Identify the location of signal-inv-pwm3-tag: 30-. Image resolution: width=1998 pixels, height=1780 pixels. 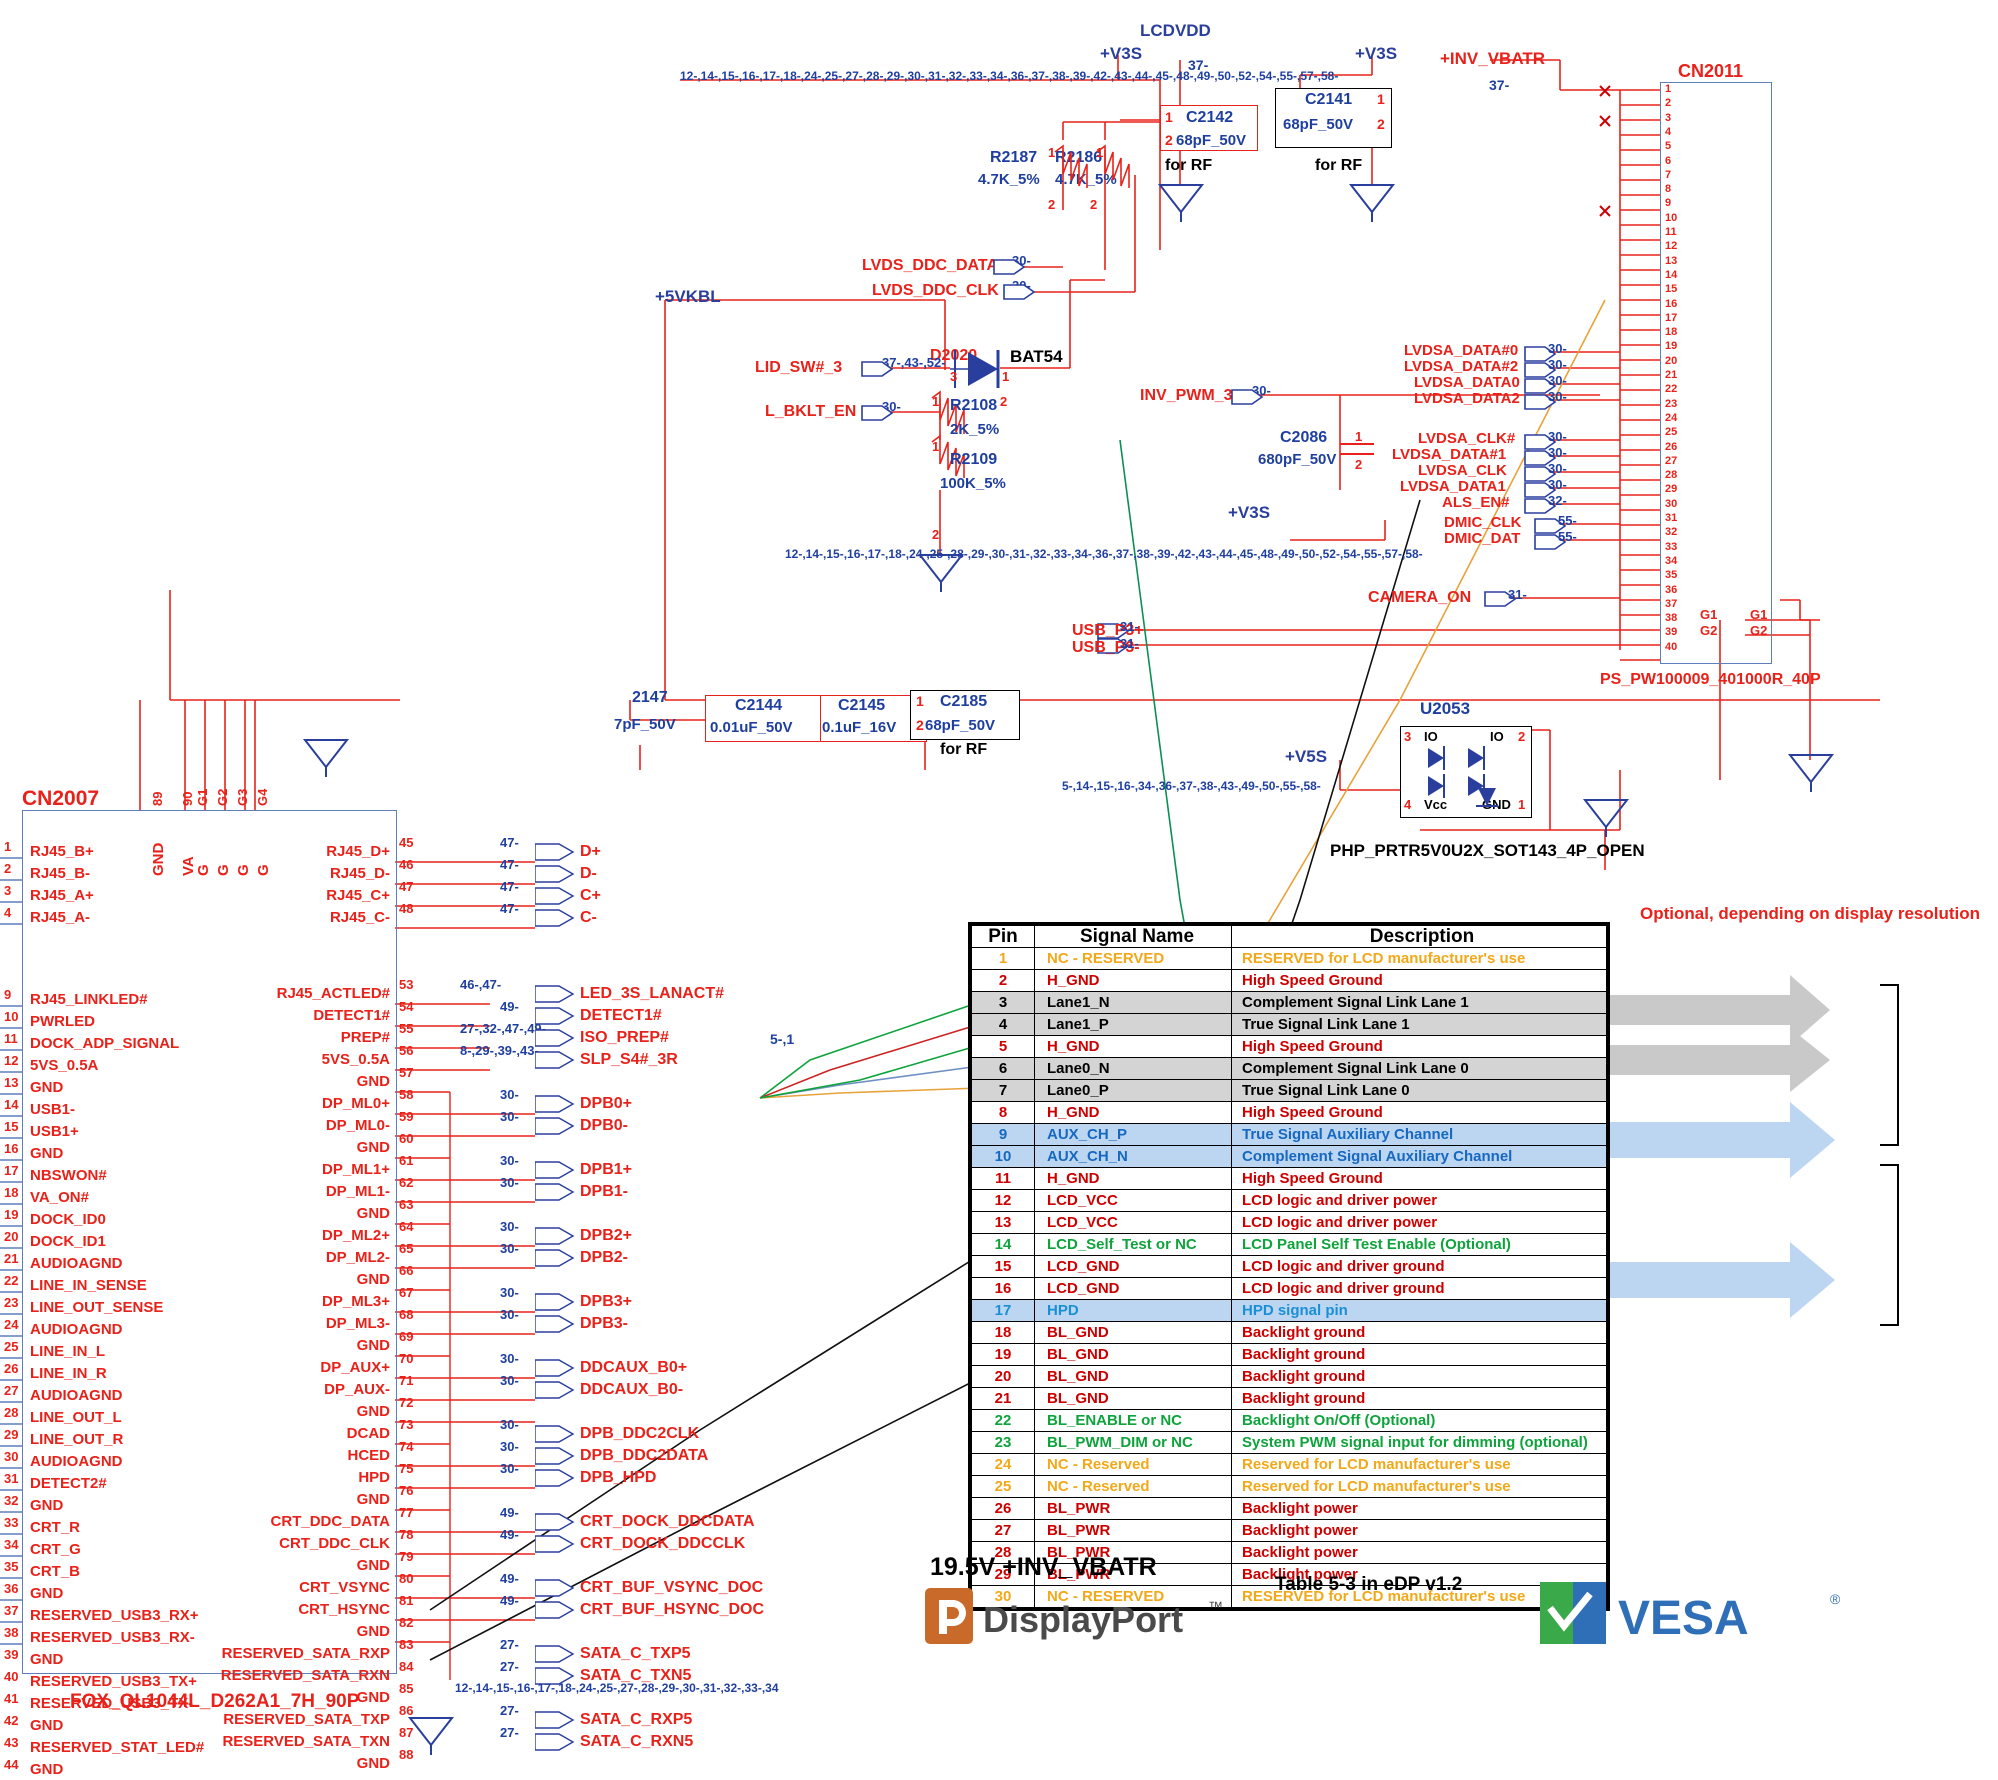
(1261, 390).